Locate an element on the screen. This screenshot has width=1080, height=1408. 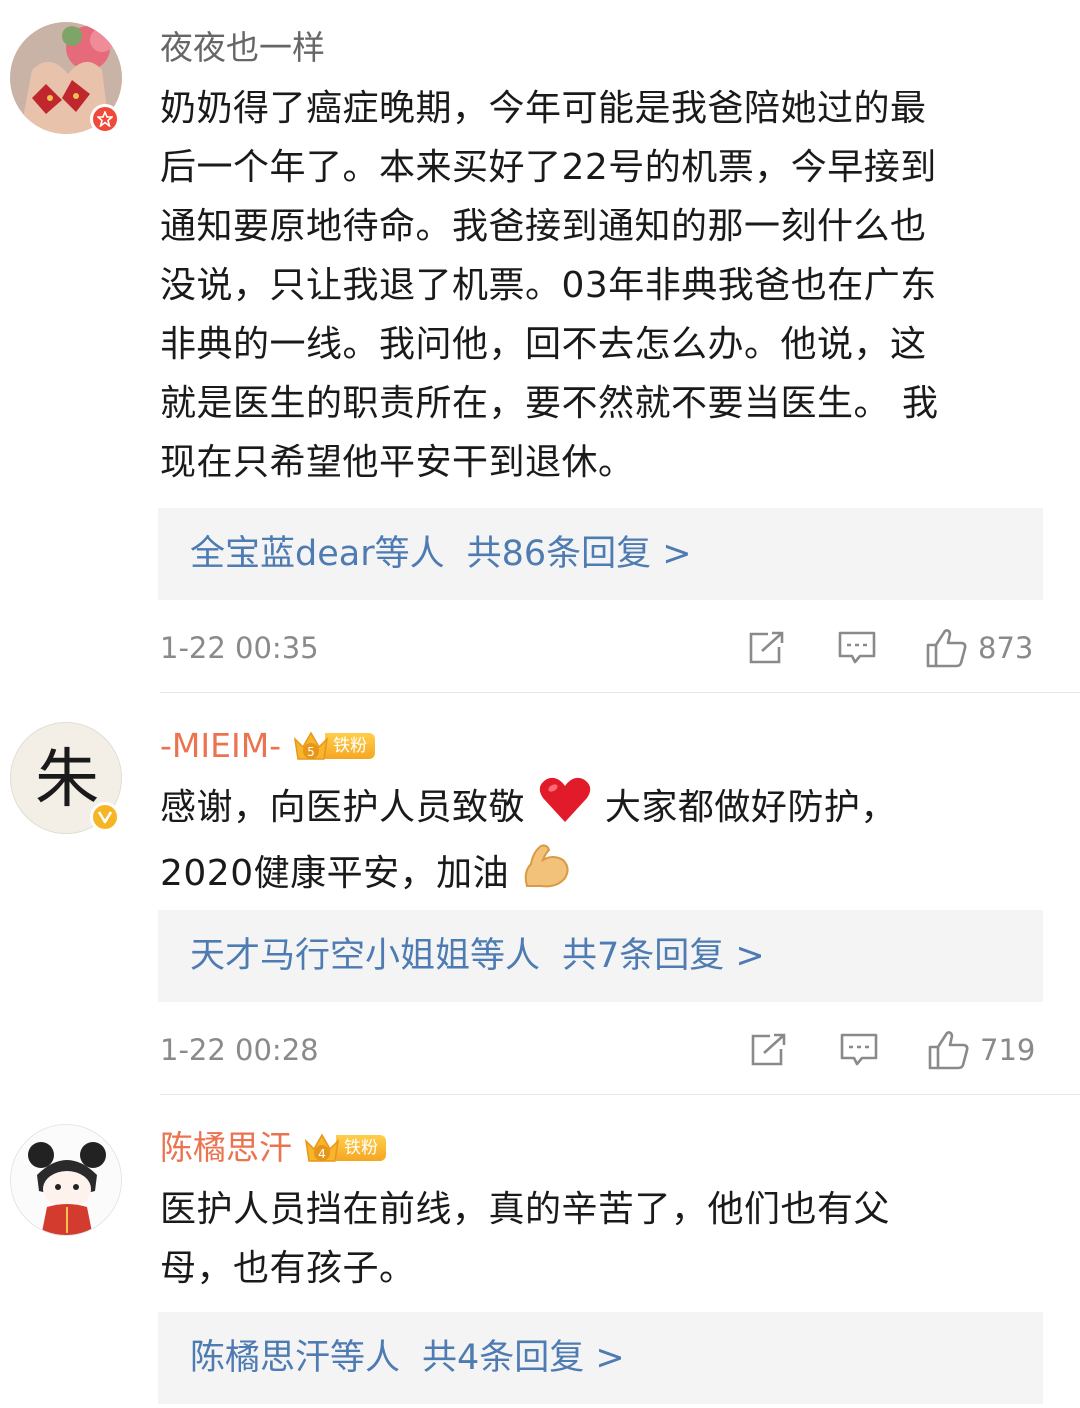
comment-line: 后一个年了。本来买好了22号的机票，今早接到 is located at coordinates (548, 167).